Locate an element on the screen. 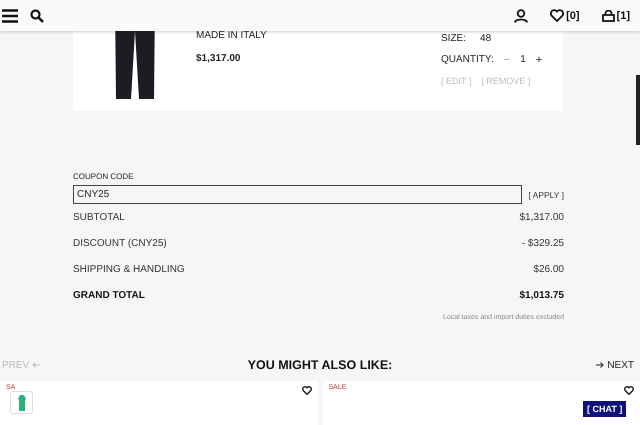  quantity-label: QUANTITY: is located at coordinates (467, 59).